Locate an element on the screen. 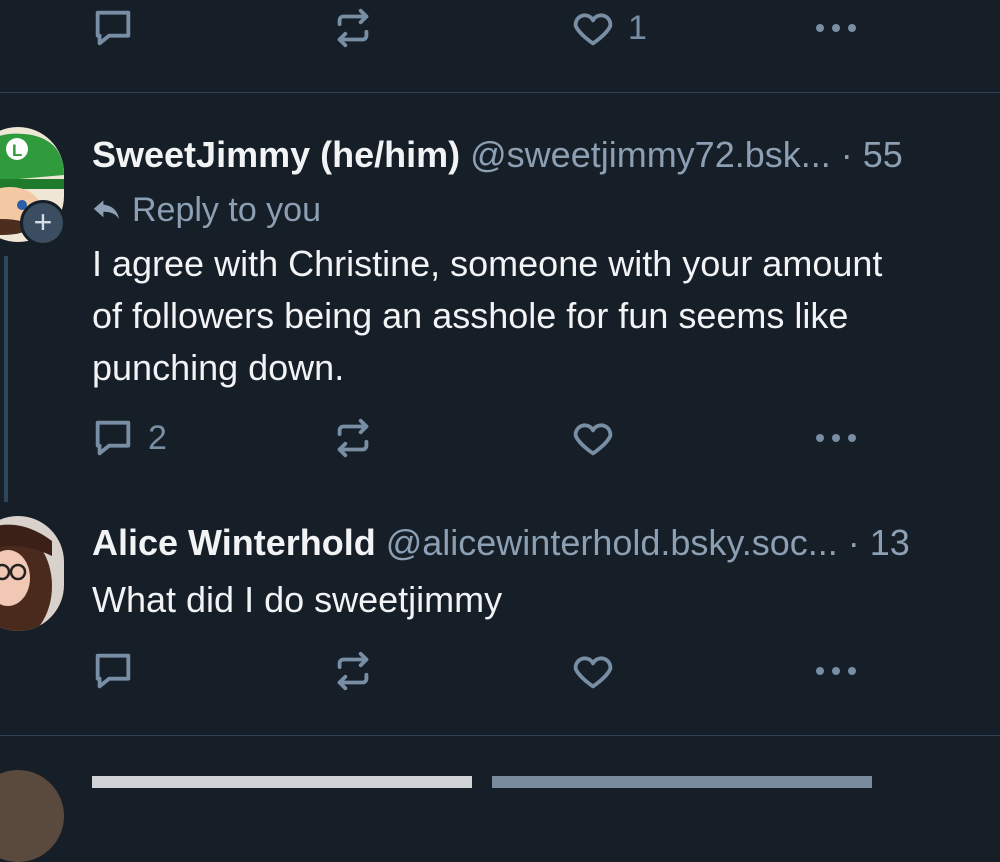 Image resolution: width=1000 pixels, height=862 pixels. svg-text: L is located at coordinates (17, 150).